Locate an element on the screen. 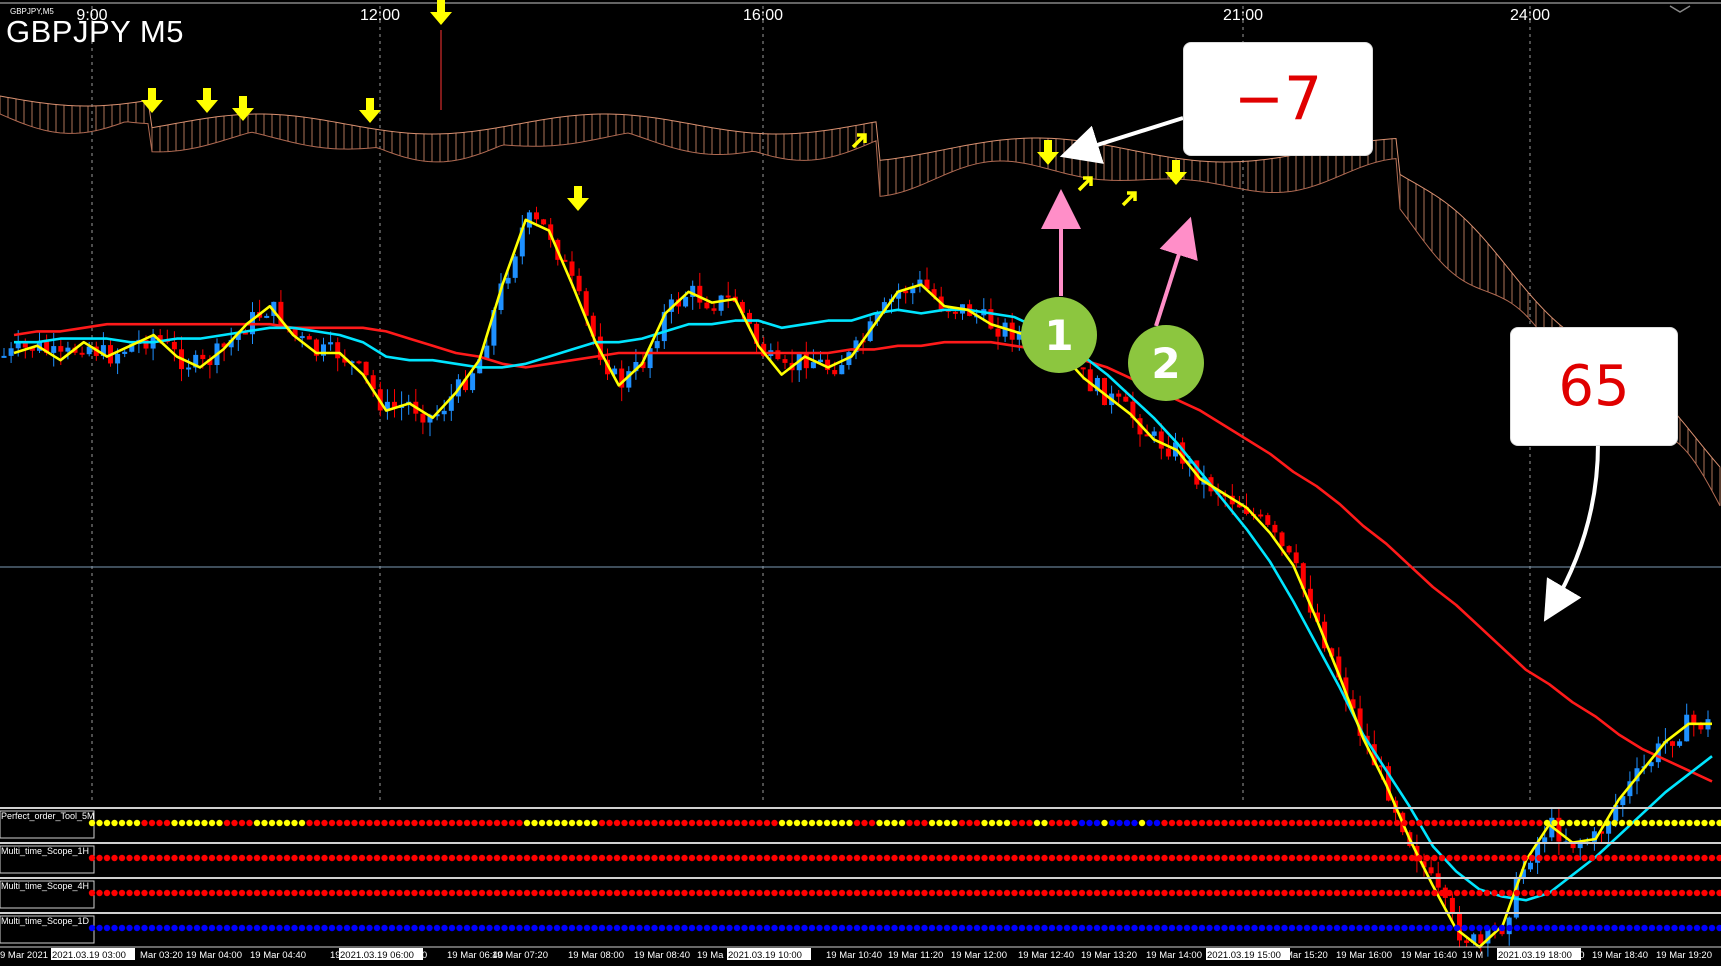 The height and width of the screenshot is (966, 1721). indicator-name: Multi_time_Scope_1D is located at coordinates (45, 921).